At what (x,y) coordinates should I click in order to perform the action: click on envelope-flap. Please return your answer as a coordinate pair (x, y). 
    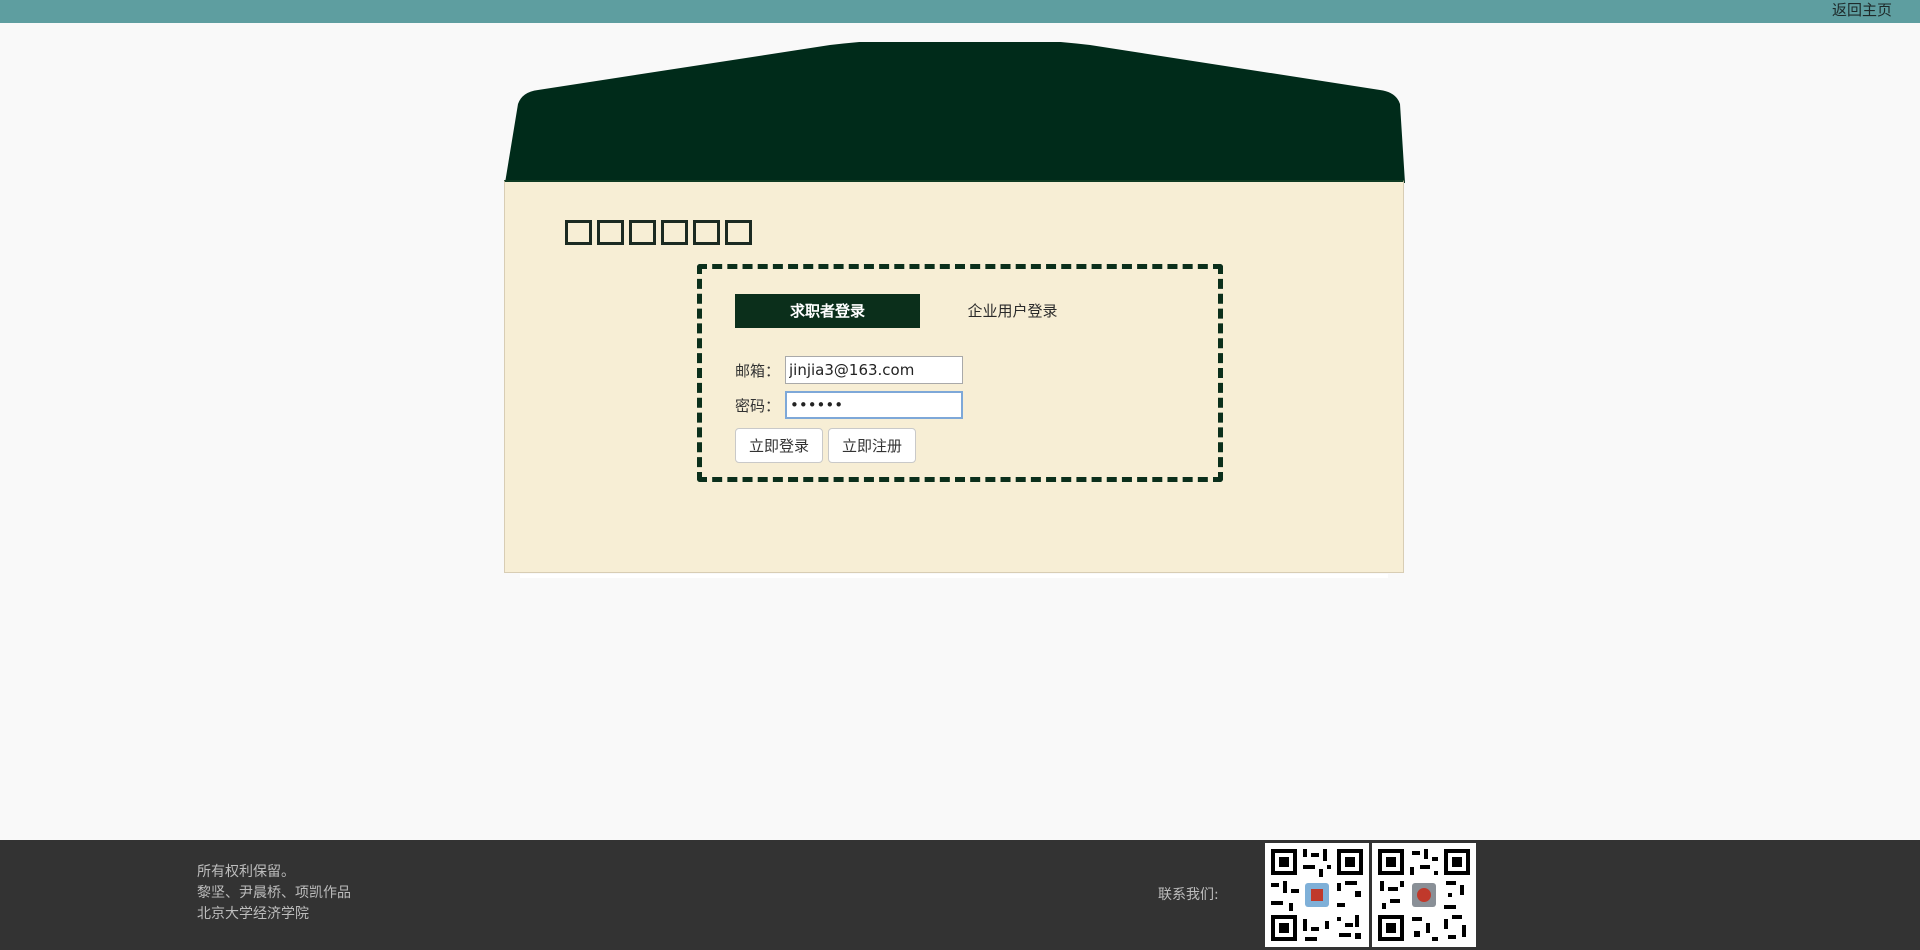
    Looking at the image, I should click on (955, 112).